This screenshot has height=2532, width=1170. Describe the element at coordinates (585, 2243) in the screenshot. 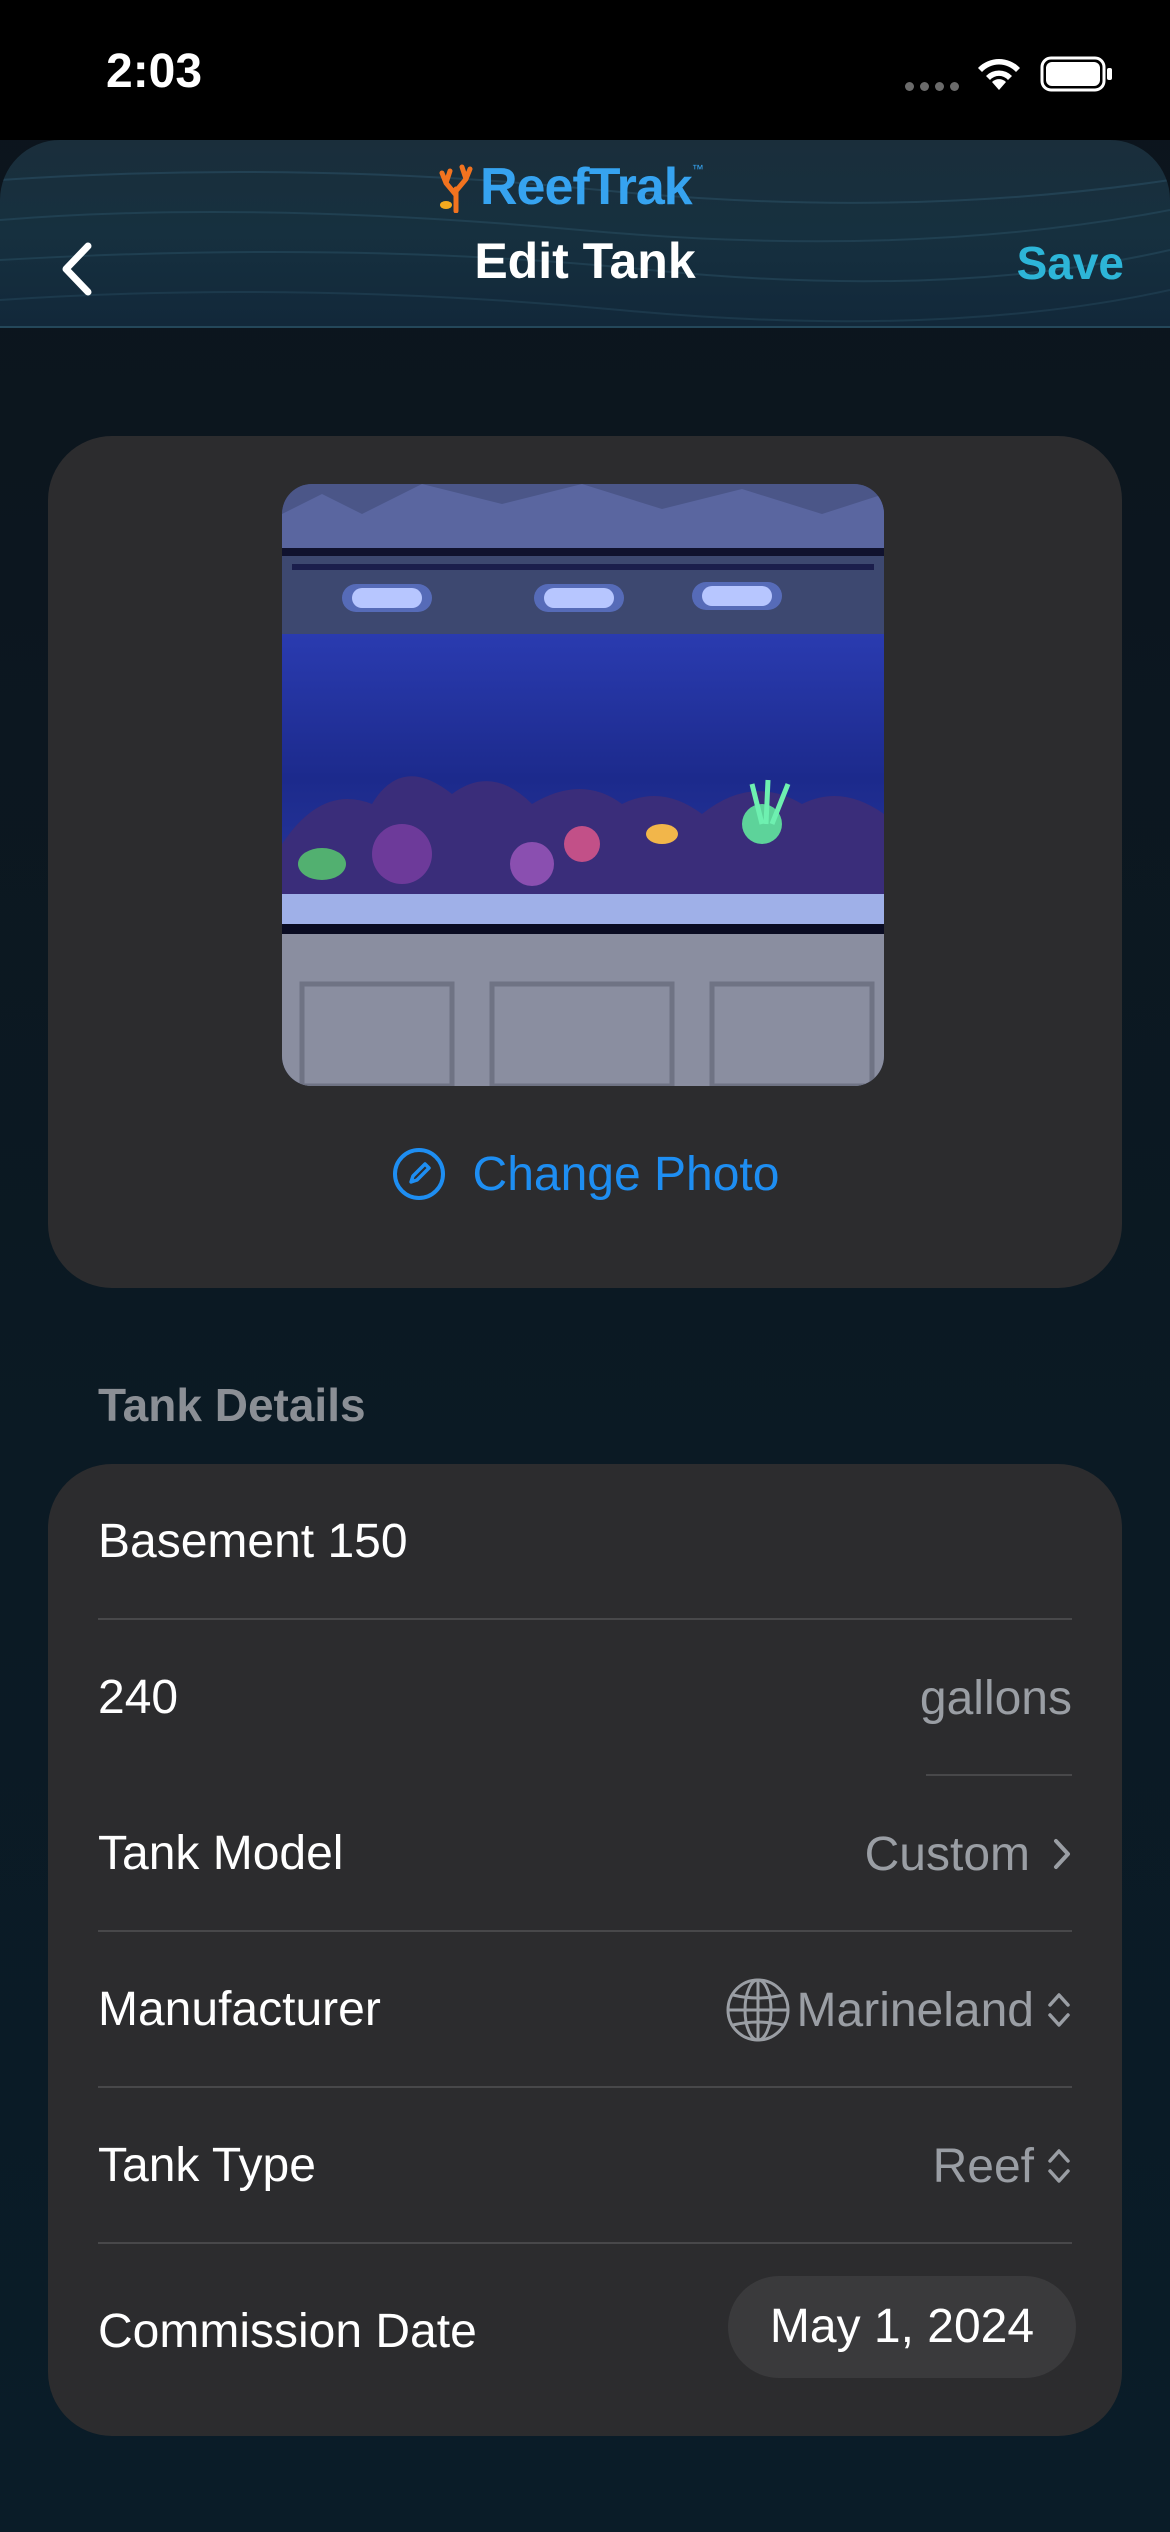

I see `divider` at that location.